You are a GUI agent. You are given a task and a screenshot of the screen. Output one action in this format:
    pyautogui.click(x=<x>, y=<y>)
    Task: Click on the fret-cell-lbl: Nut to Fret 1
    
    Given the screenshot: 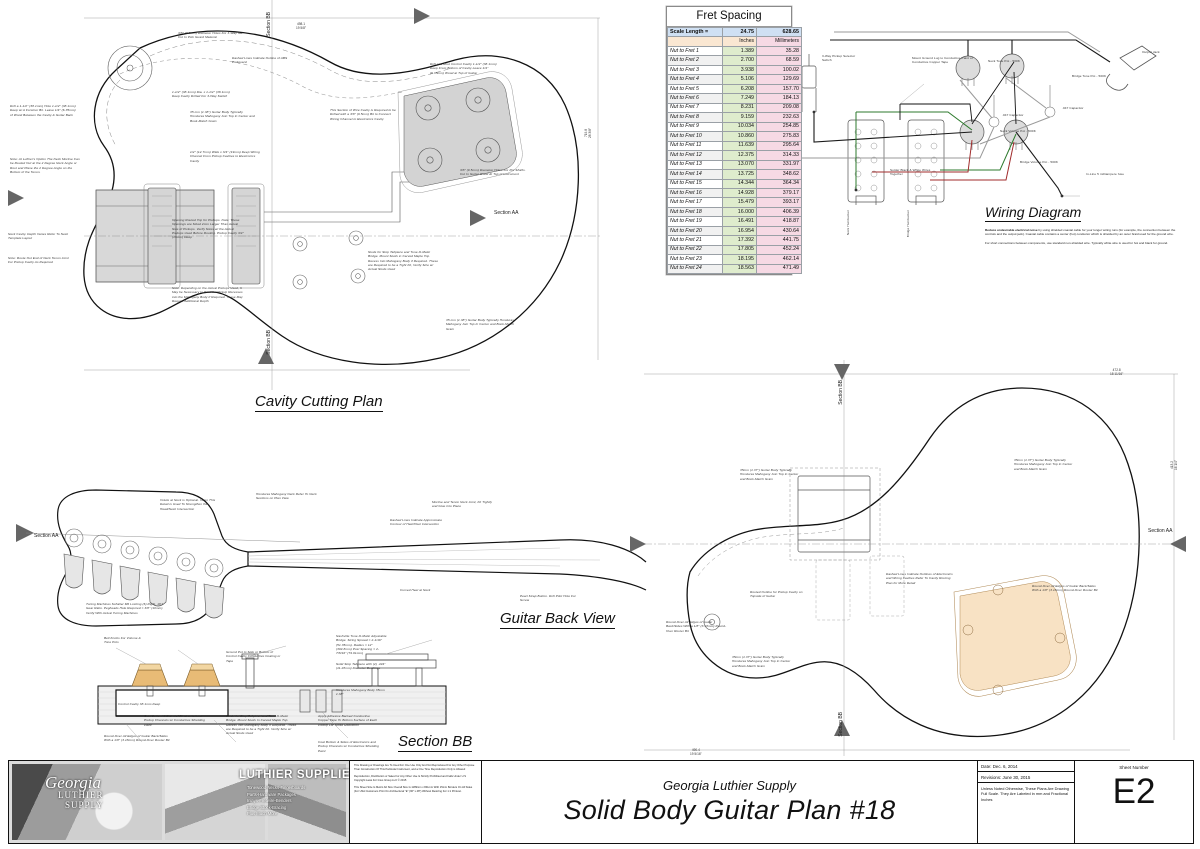 What is the action you would take?
    pyautogui.click(x=695, y=51)
    